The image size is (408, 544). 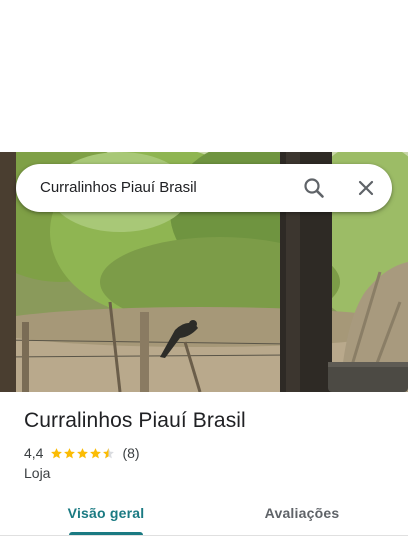 I want to click on star-half-icon, so click(x=109, y=452).